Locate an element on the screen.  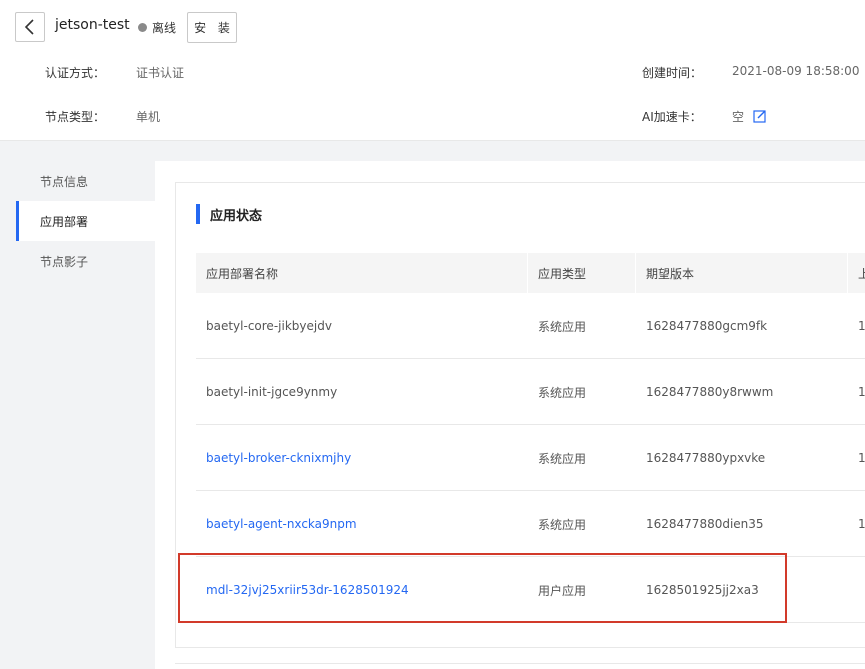
status-dot-icon is located at coordinates (142, 27).